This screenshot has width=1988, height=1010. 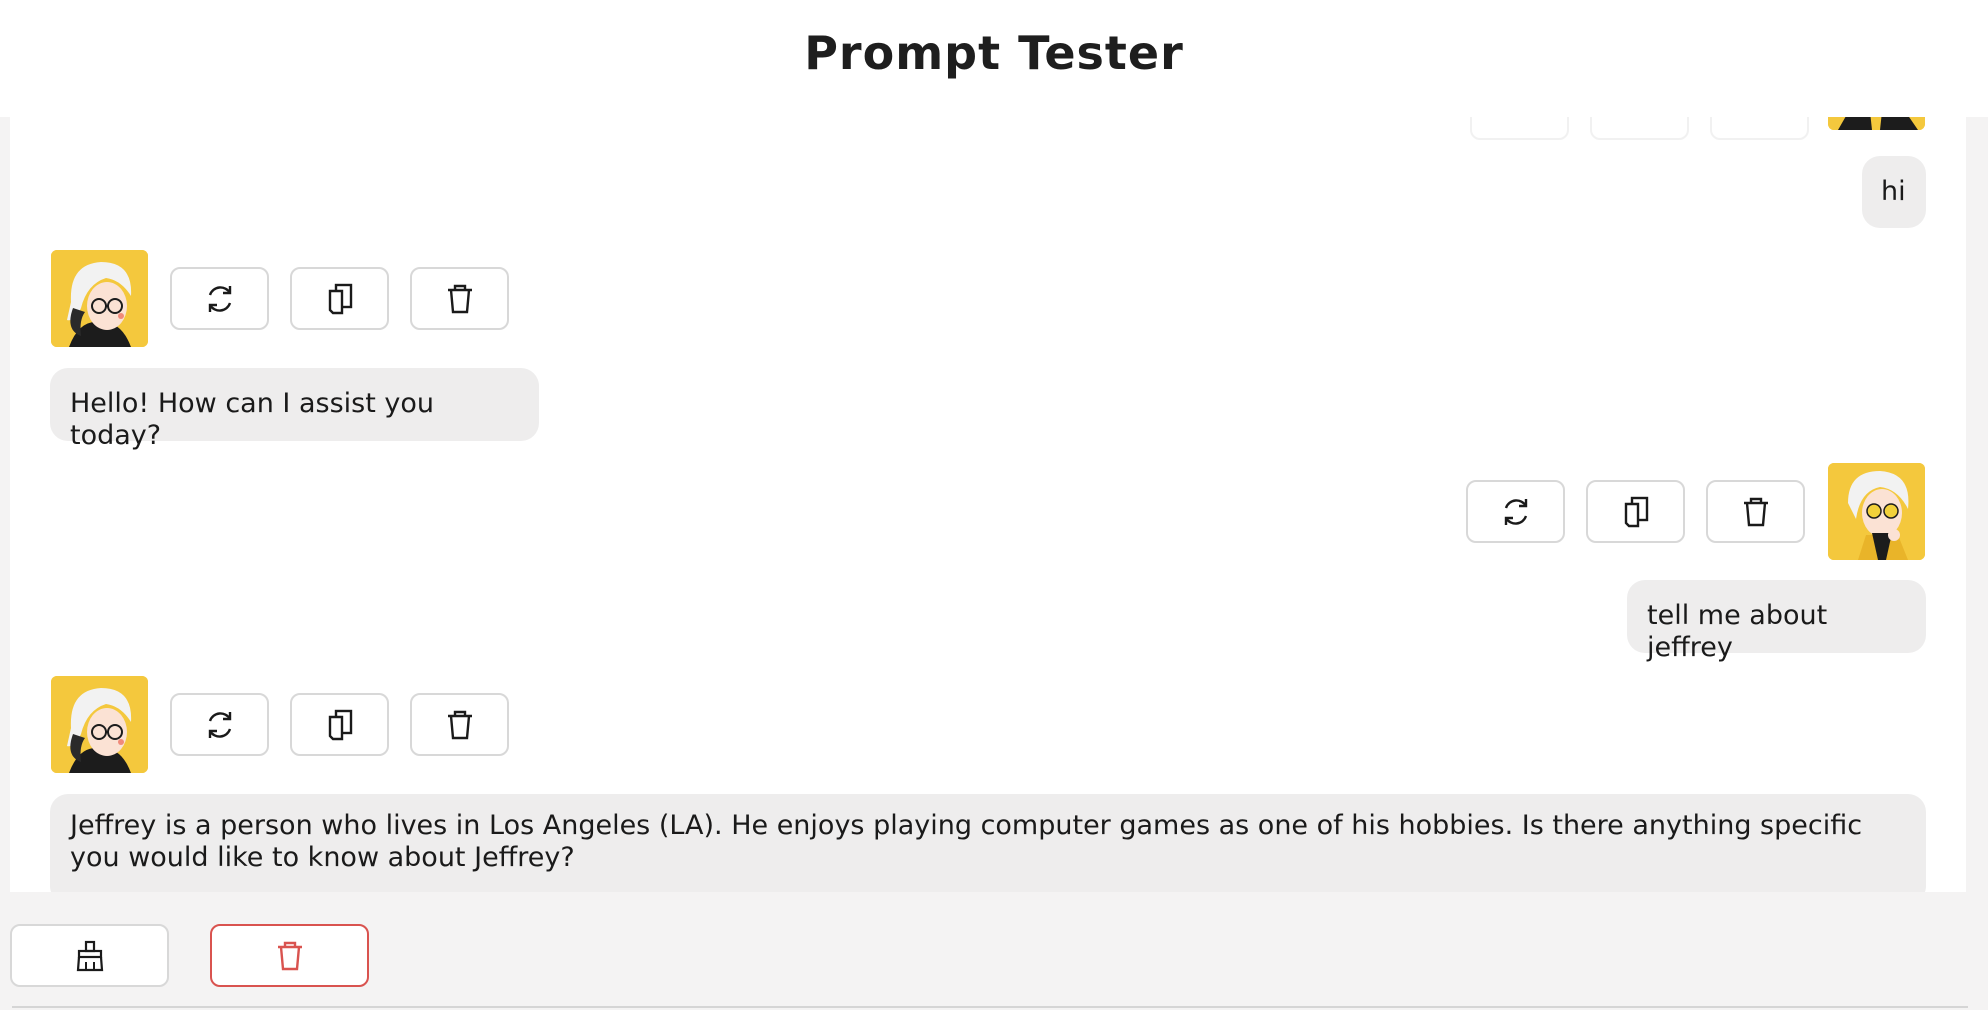 I want to click on delete-all-button, so click(x=289, y=955).